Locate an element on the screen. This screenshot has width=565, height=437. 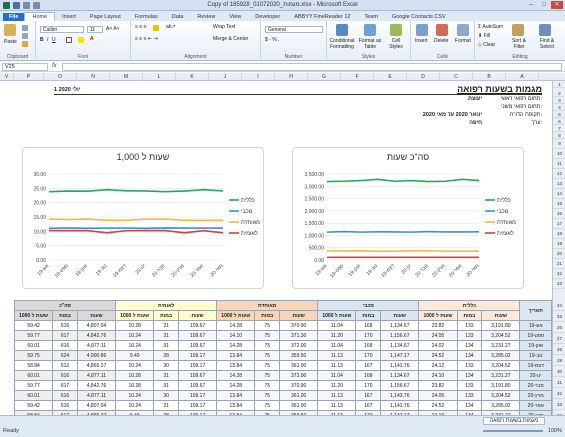
table-cell: 617 is located at coordinates (65, 385).